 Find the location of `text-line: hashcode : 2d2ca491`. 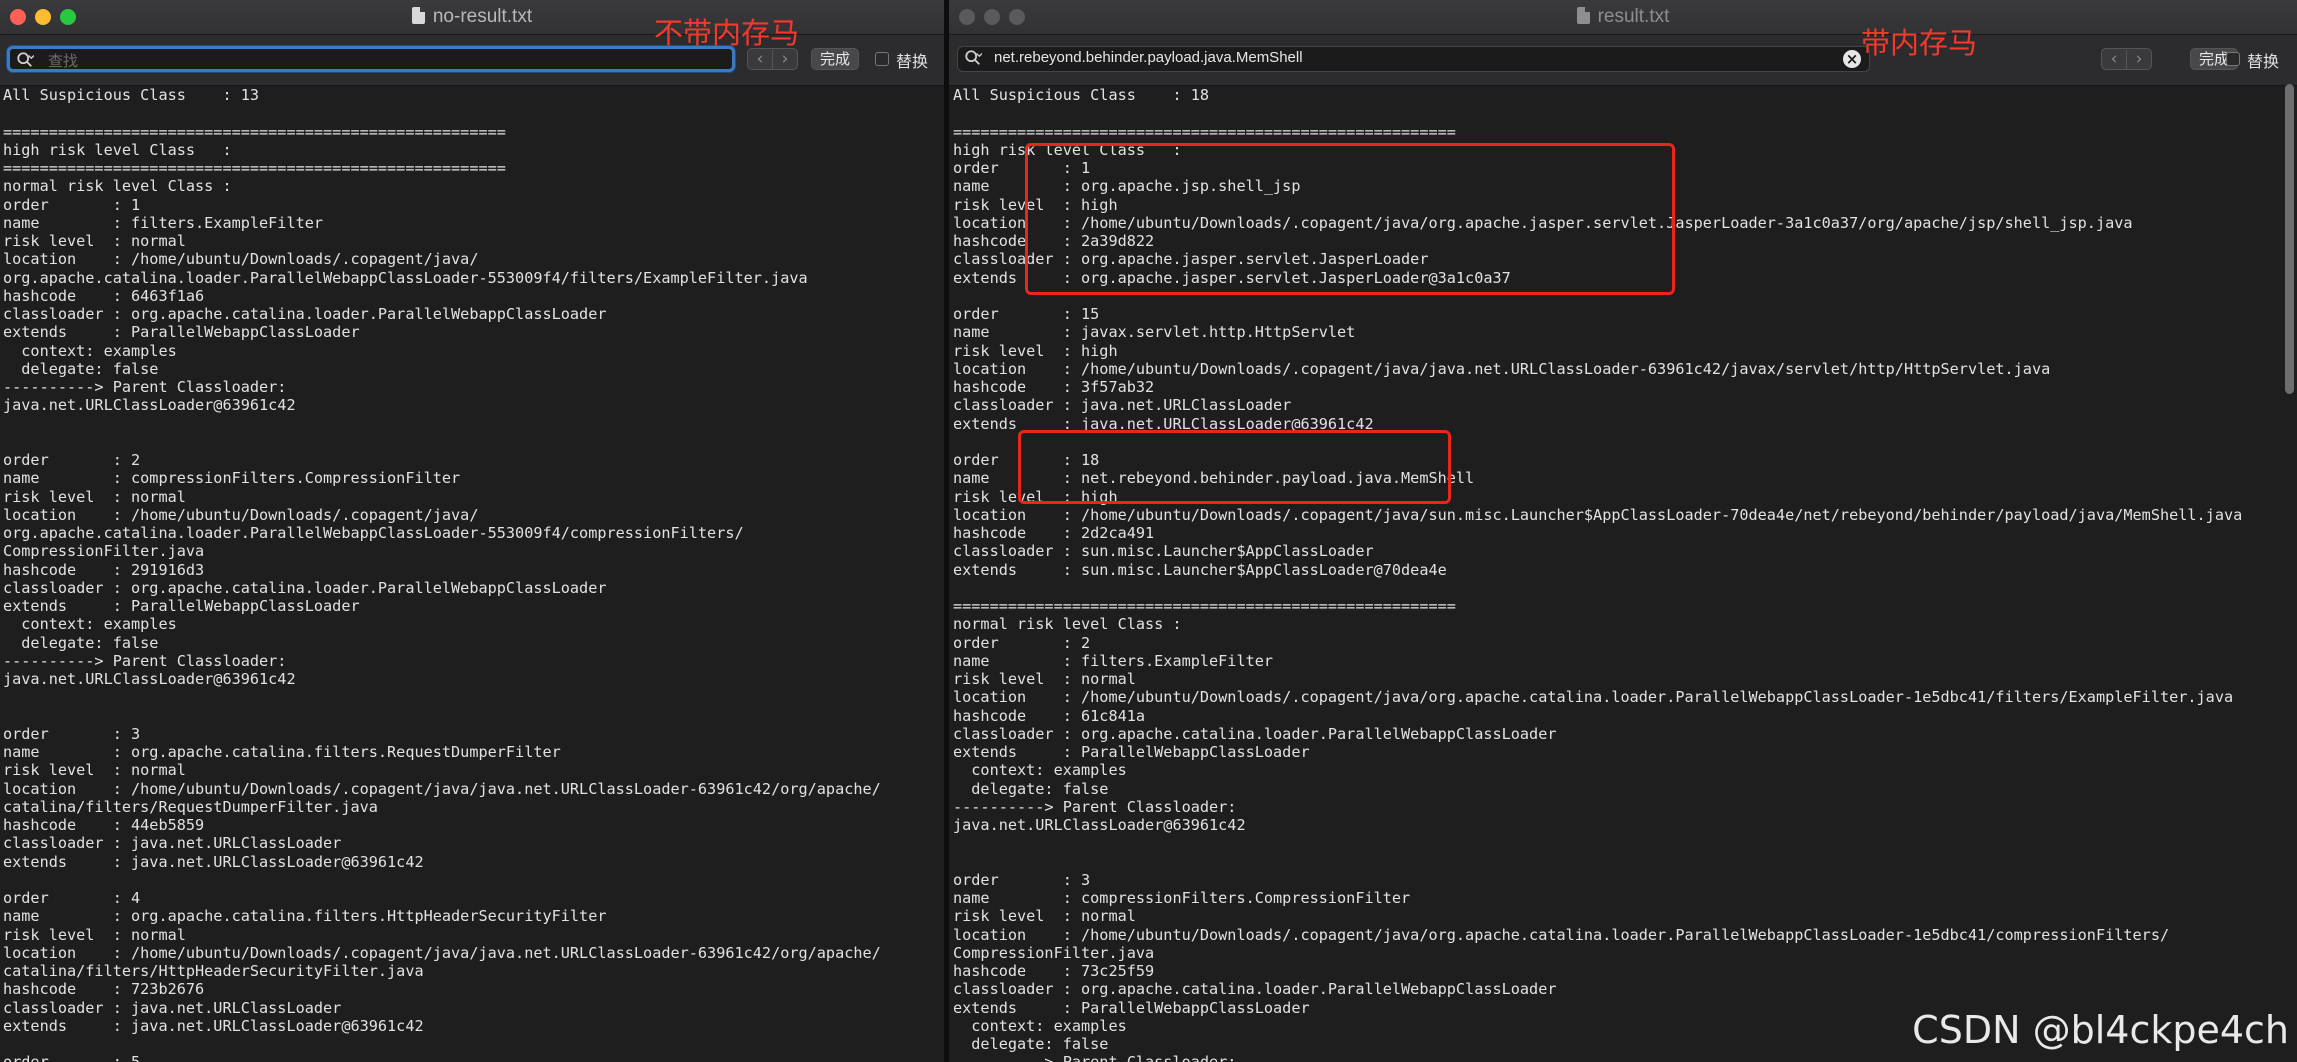

text-line: hashcode : 2d2ca491 is located at coordinates (1054, 533).